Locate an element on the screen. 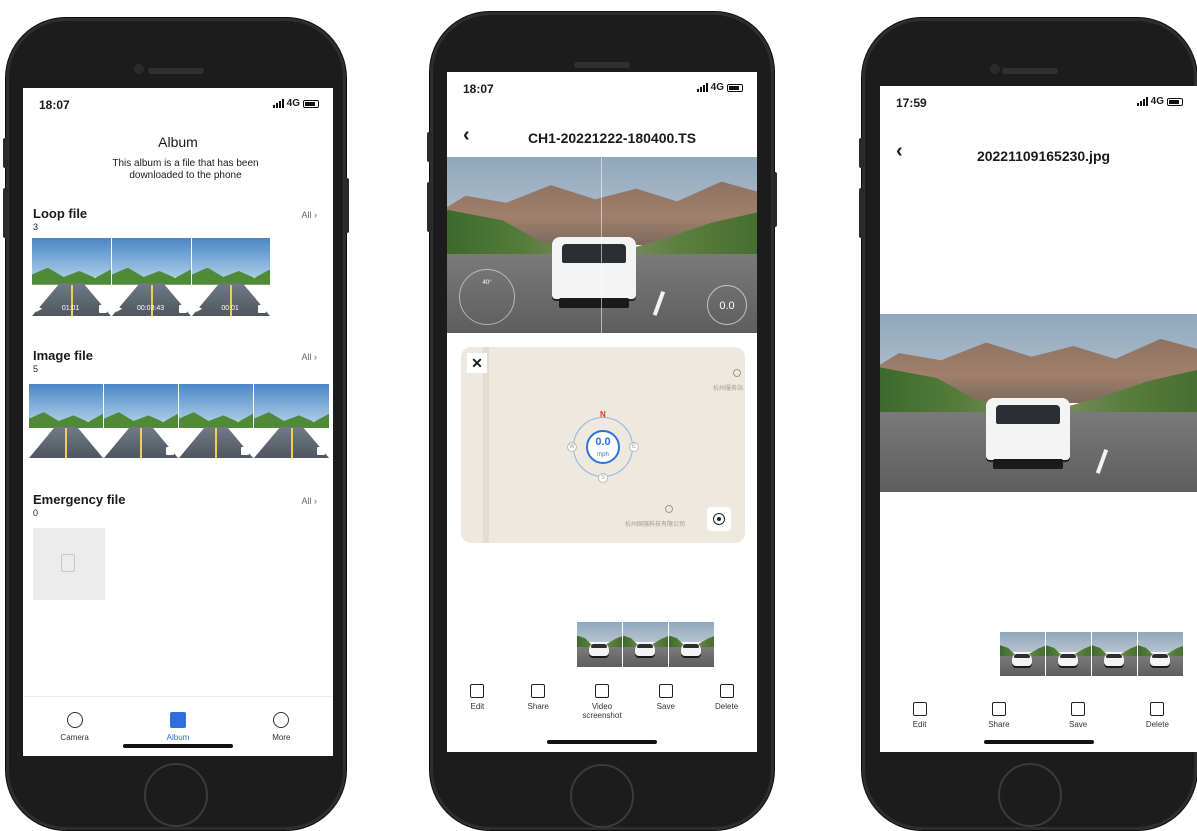  all-button-image: All › is located at coordinates (309, 357).